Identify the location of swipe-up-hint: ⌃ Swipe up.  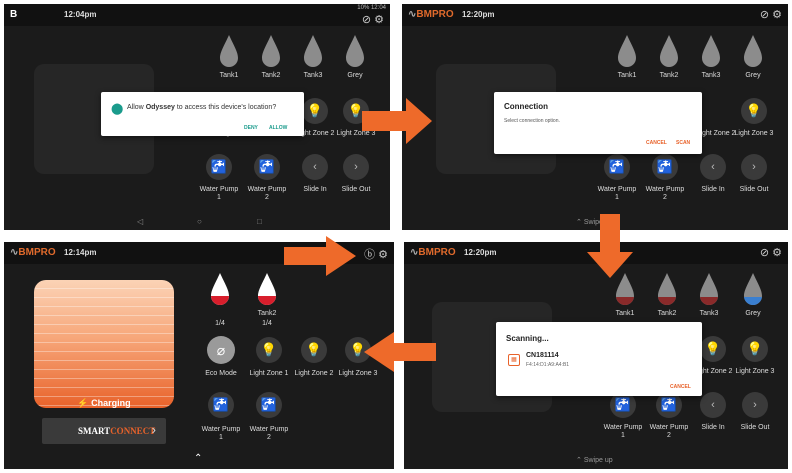
(594, 460).